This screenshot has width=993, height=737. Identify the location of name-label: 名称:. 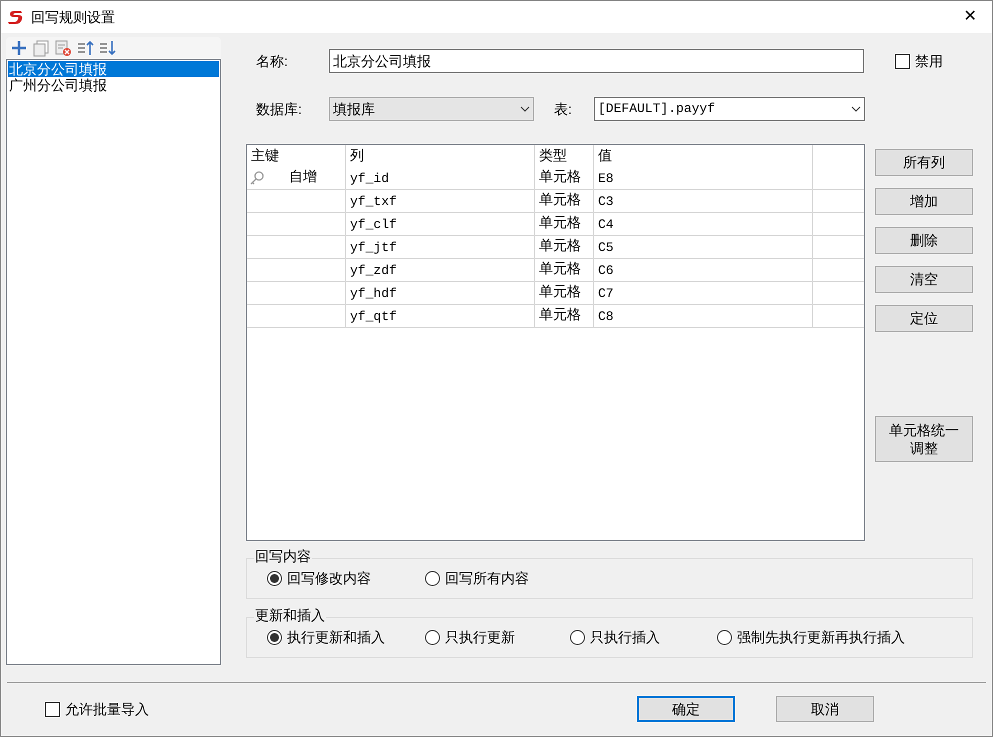
(272, 61).